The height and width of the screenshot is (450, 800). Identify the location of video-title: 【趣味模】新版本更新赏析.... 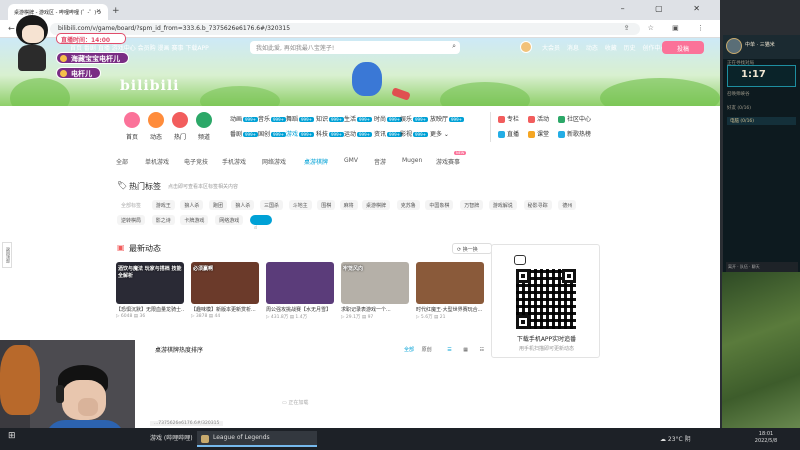
(225, 309).